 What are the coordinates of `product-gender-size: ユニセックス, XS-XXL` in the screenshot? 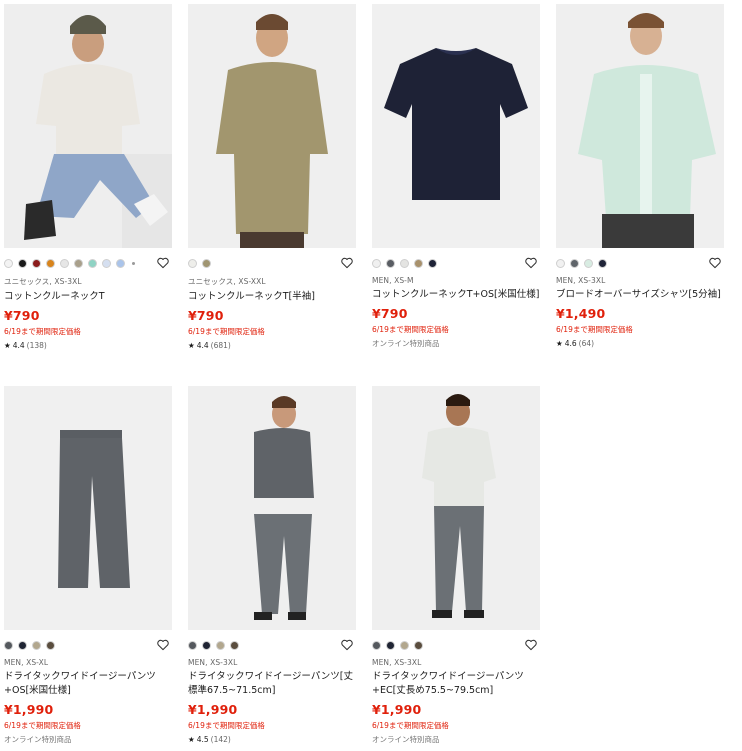 It's located at (227, 281).